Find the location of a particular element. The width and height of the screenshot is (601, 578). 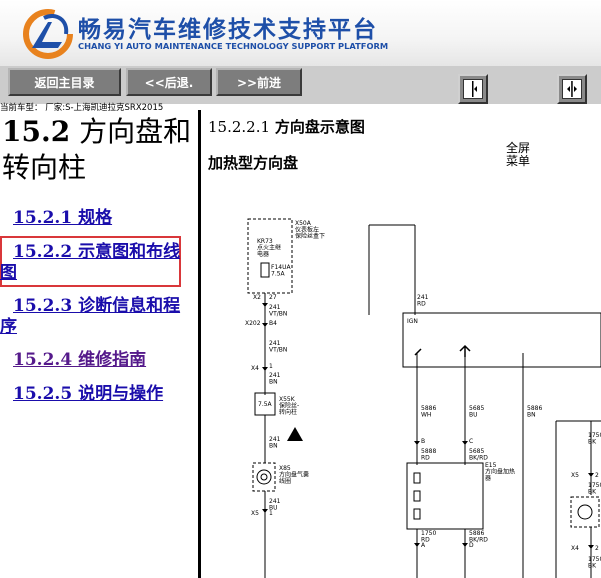

section-title-line2: 转向柱 is located at coordinates (44, 167).